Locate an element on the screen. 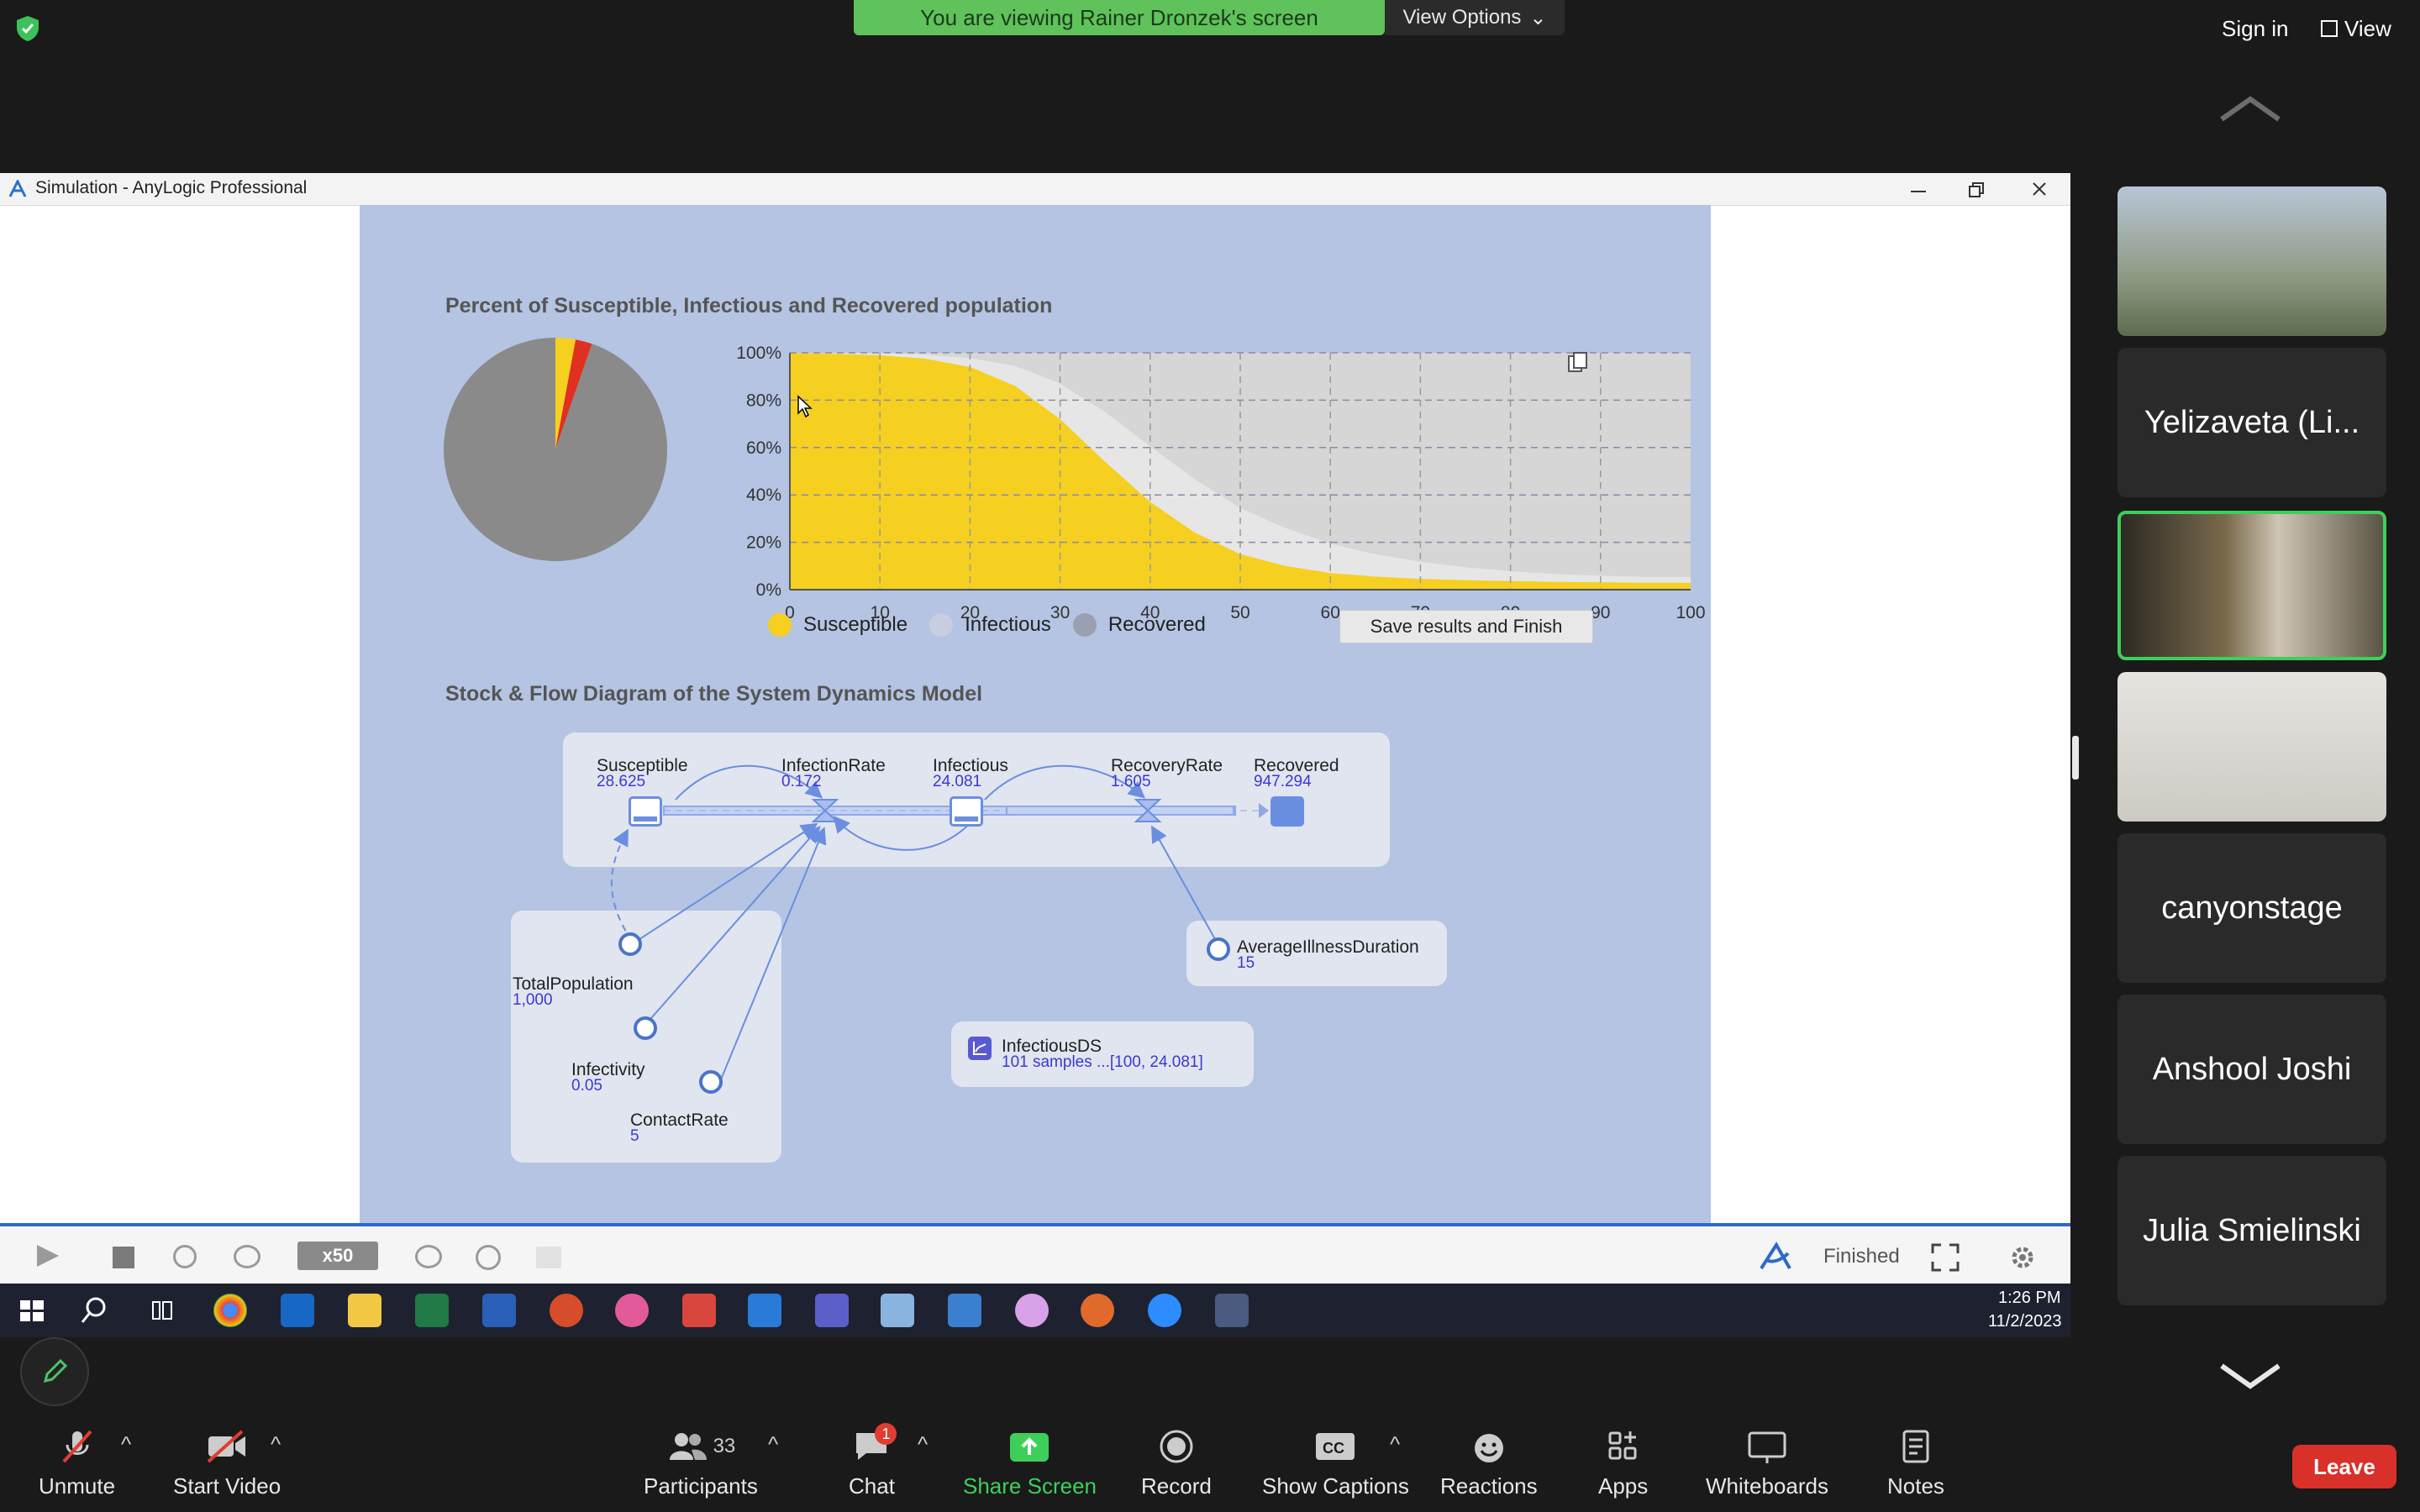 The image size is (2420, 1512). mic-muted-icon is located at coordinates (77, 1446).